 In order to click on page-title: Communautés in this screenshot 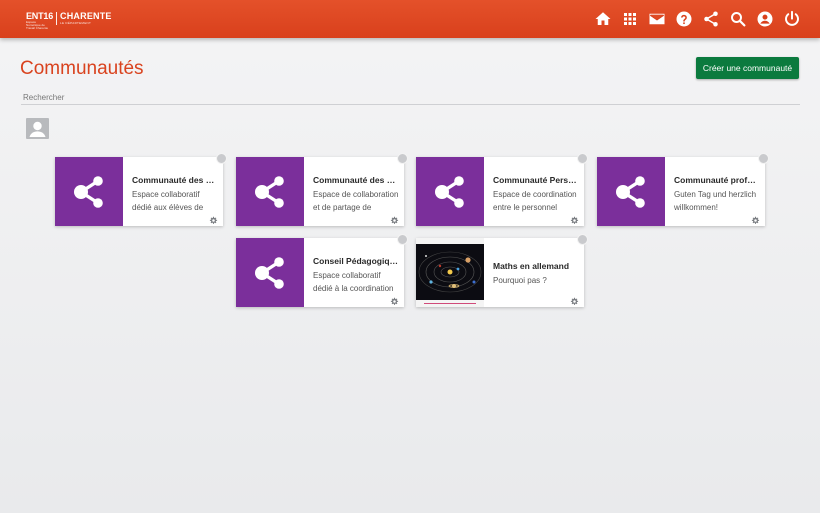, I will do `click(82, 68)`.